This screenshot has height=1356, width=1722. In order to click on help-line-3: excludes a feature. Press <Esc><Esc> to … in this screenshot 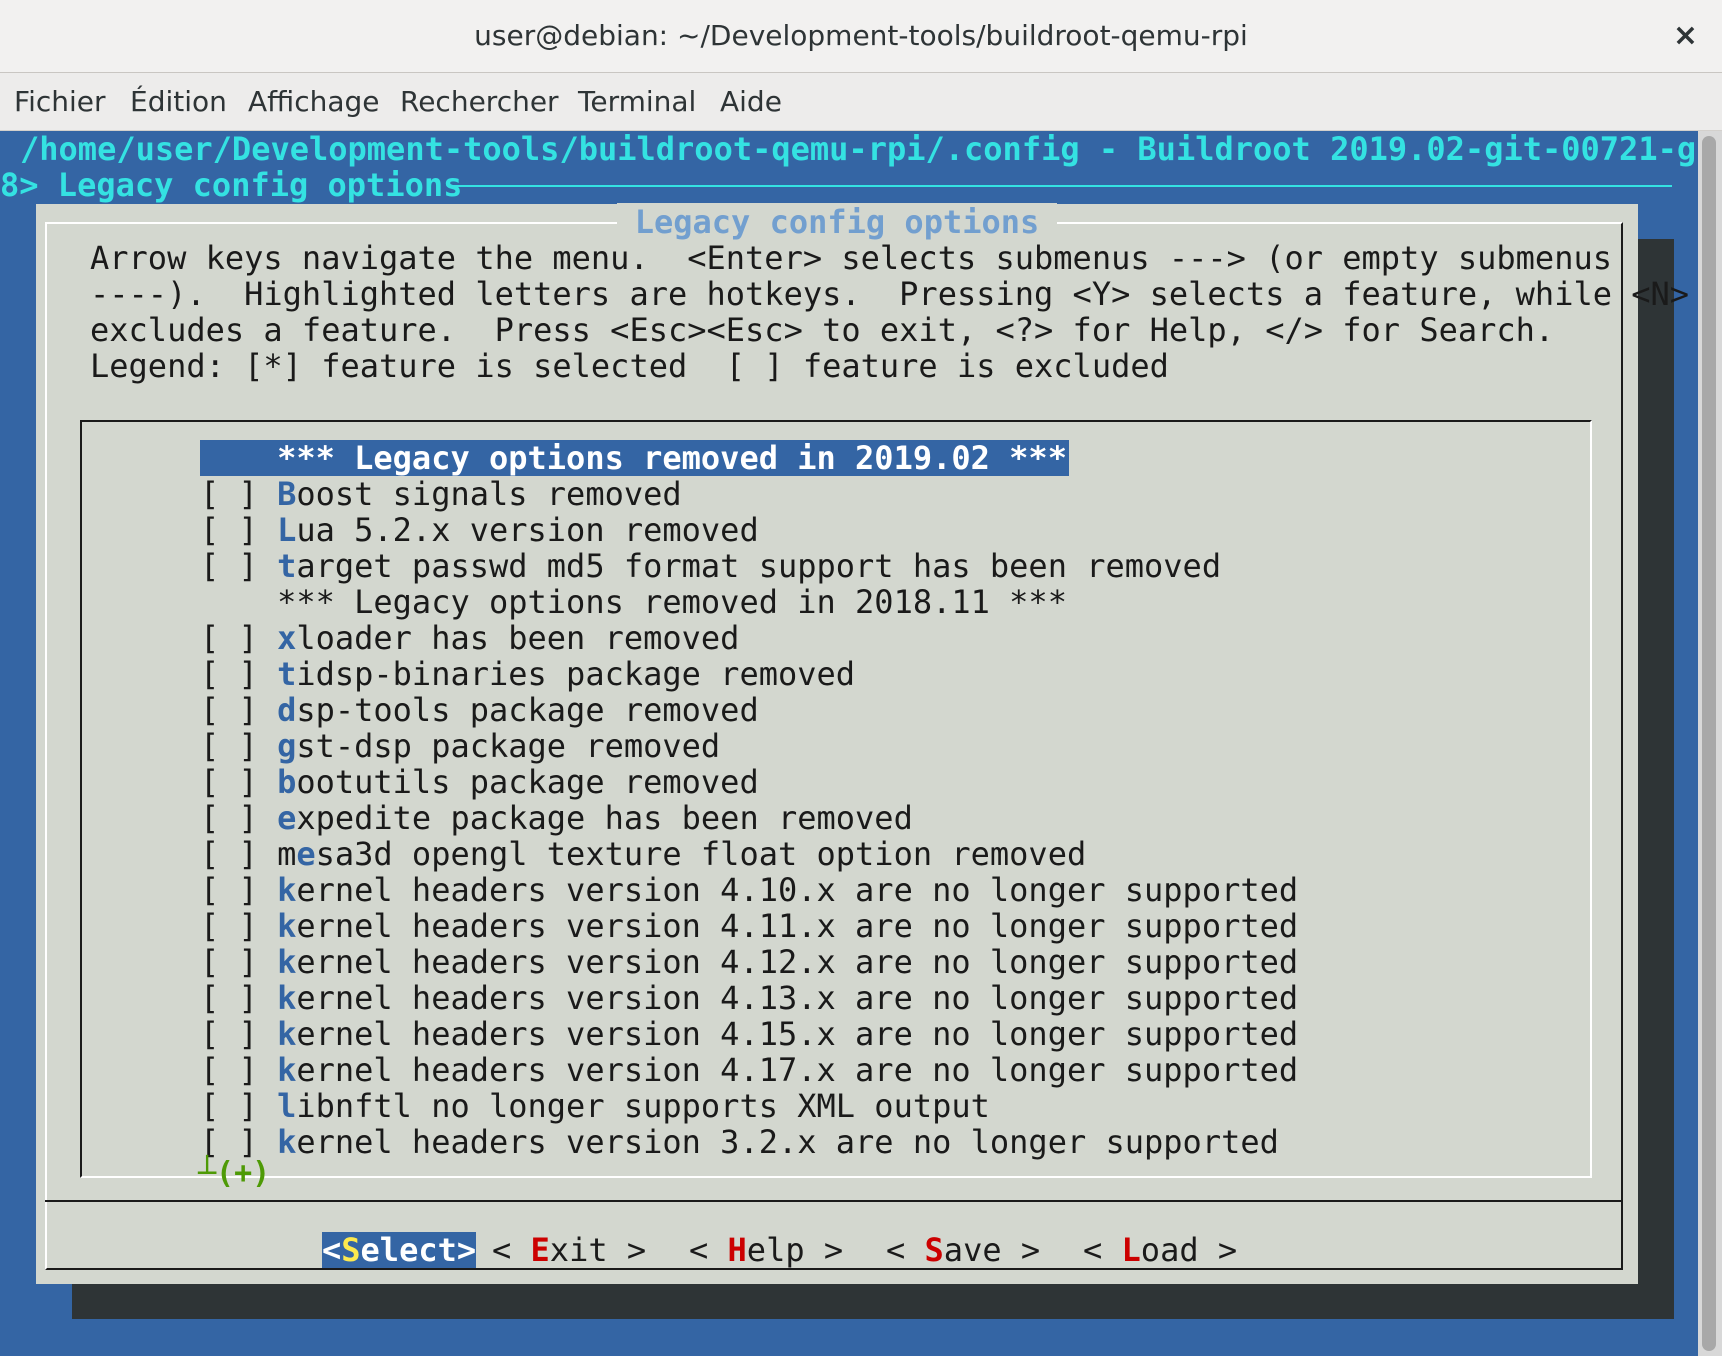, I will do `click(822, 330)`.